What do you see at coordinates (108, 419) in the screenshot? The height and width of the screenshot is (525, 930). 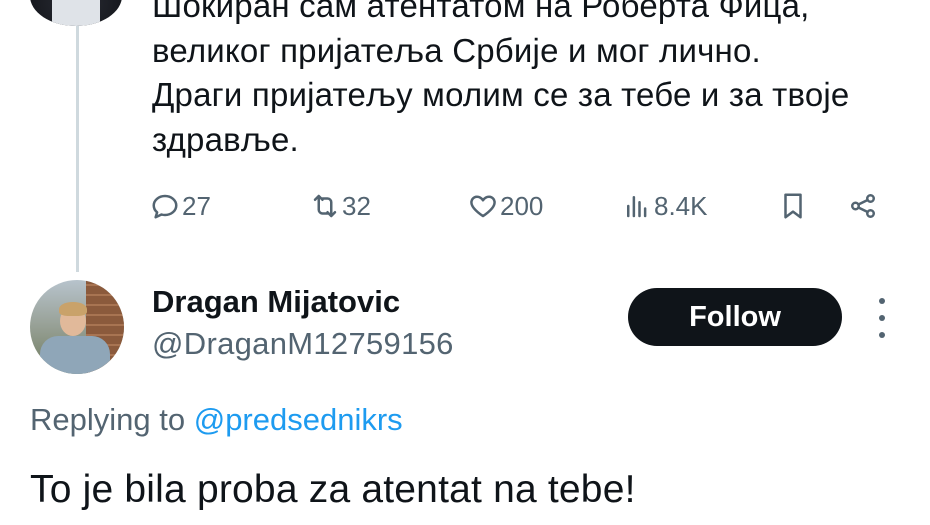 I see `replying-to-label: Replying to` at bounding box center [108, 419].